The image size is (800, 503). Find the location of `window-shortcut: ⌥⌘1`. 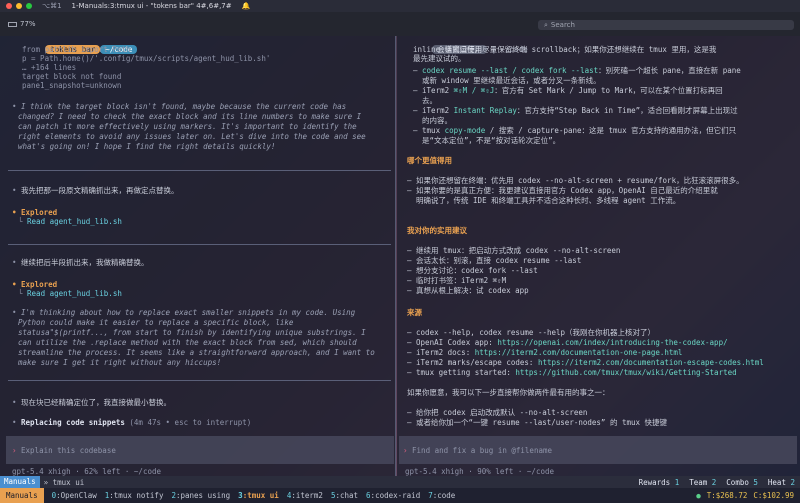

window-shortcut: ⌥⌘1 is located at coordinates (52, 6).